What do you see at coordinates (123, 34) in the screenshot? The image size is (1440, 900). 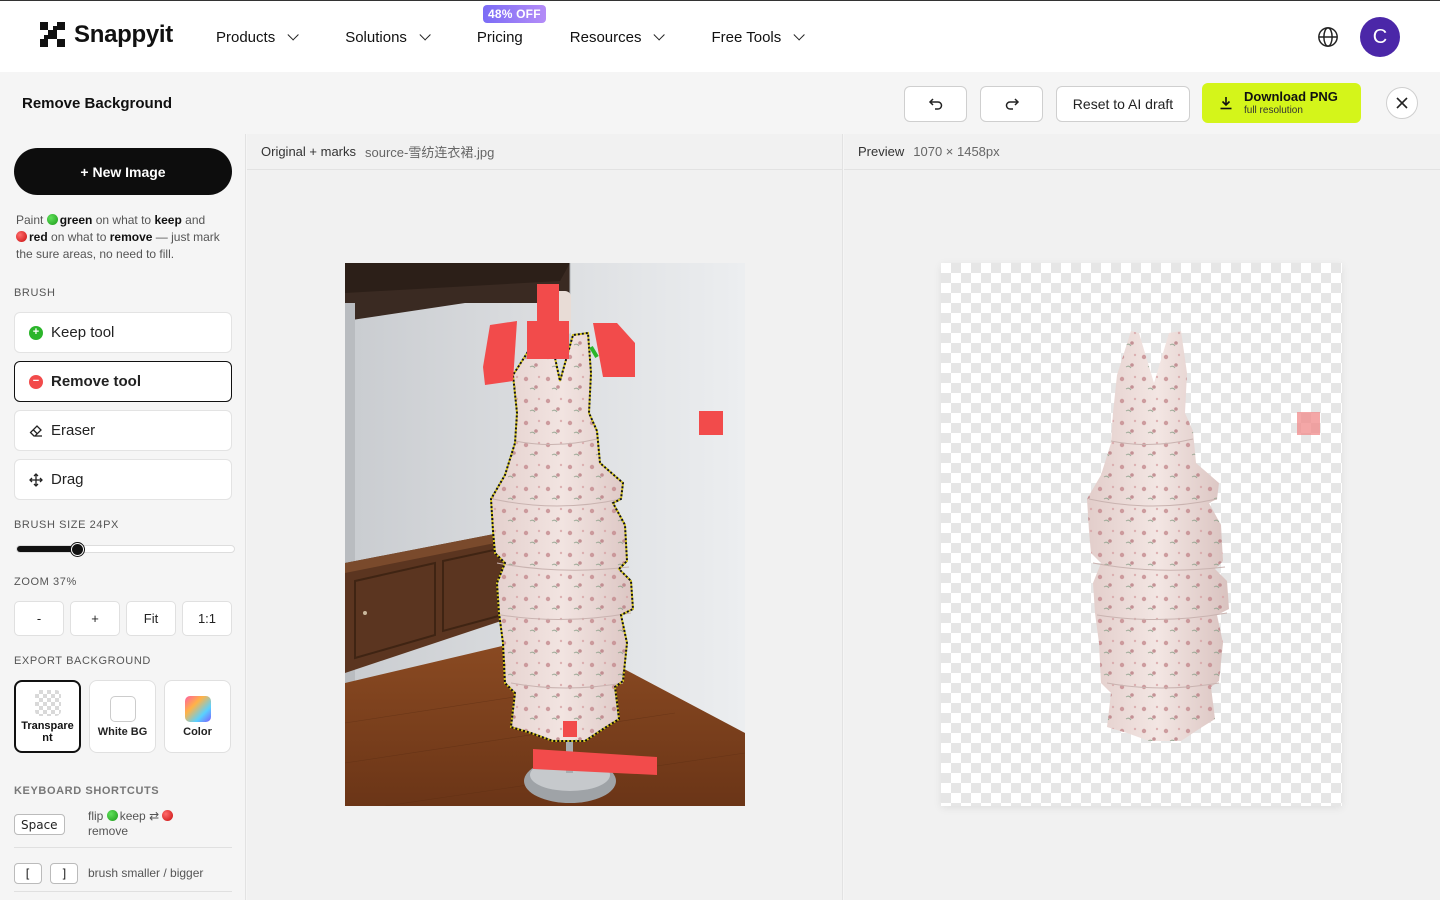 I see `brand-name: Snappyit` at bounding box center [123, 34].